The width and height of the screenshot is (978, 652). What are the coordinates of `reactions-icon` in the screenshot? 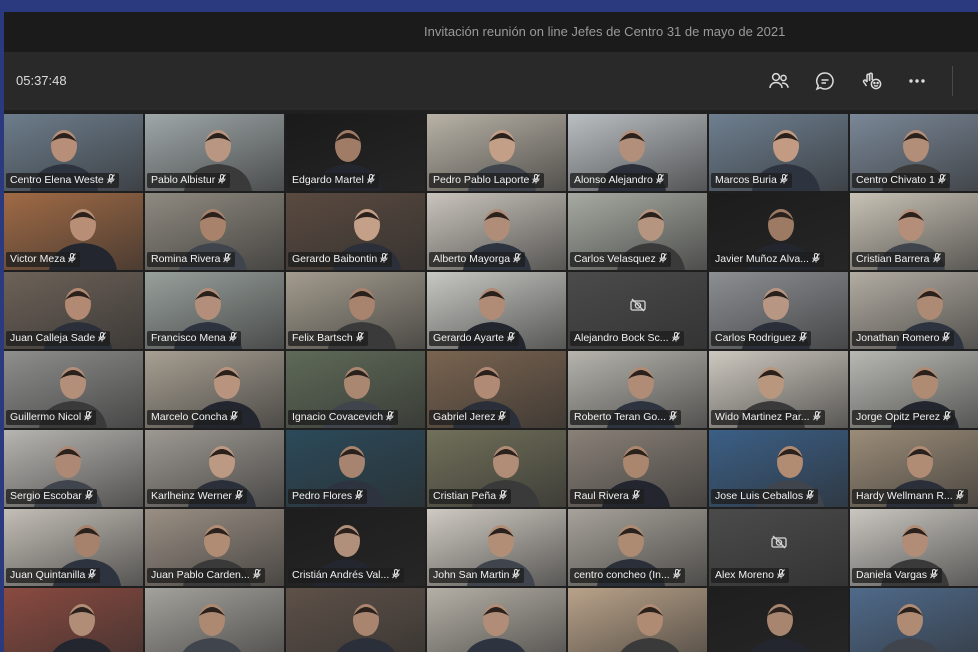 It's located at (872, 81).